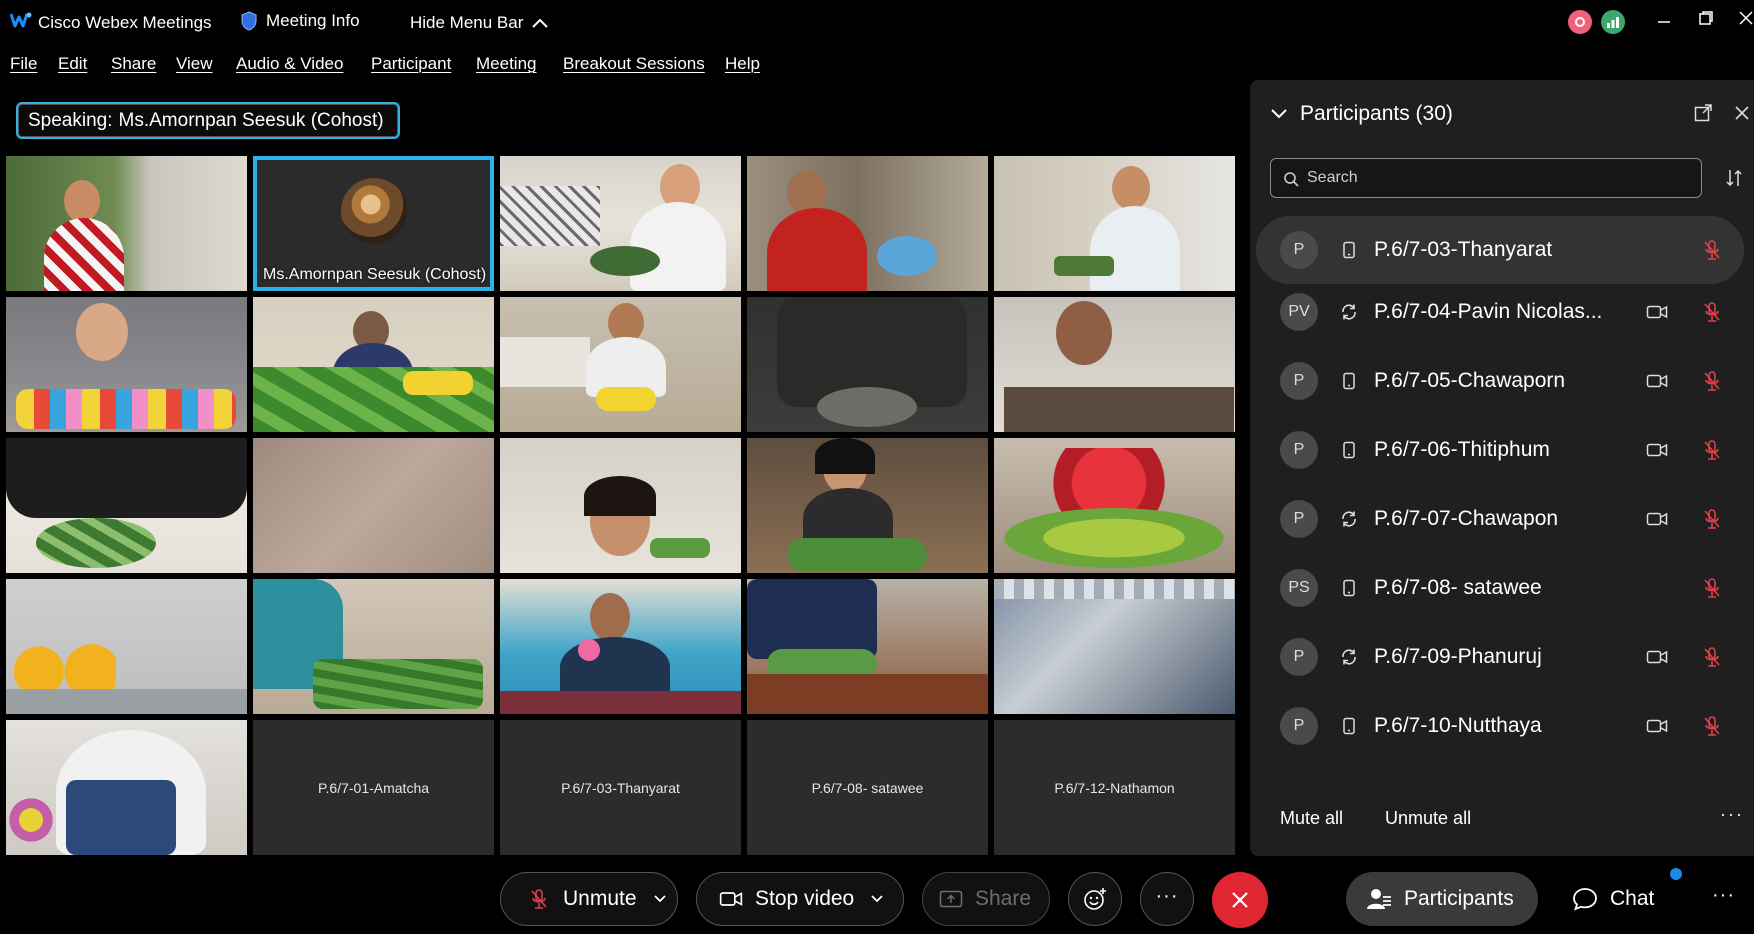 Image resolution: width=1754 pixels, height=934 pixels. Describe the element at coordinates (1349, 312) in the screenshot. I see `sync-icon` at that location.